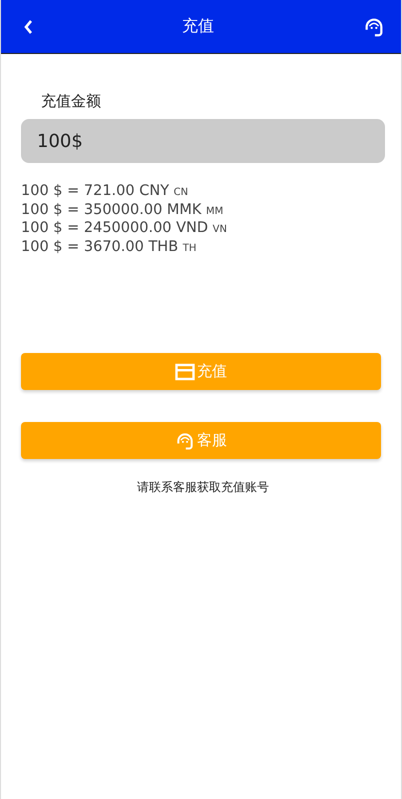 The image size is (402, 799). What do you see at coordinates (203, 141) in the screenshot?
I see `amount-field: 100$` at bounding box center [203, 141].